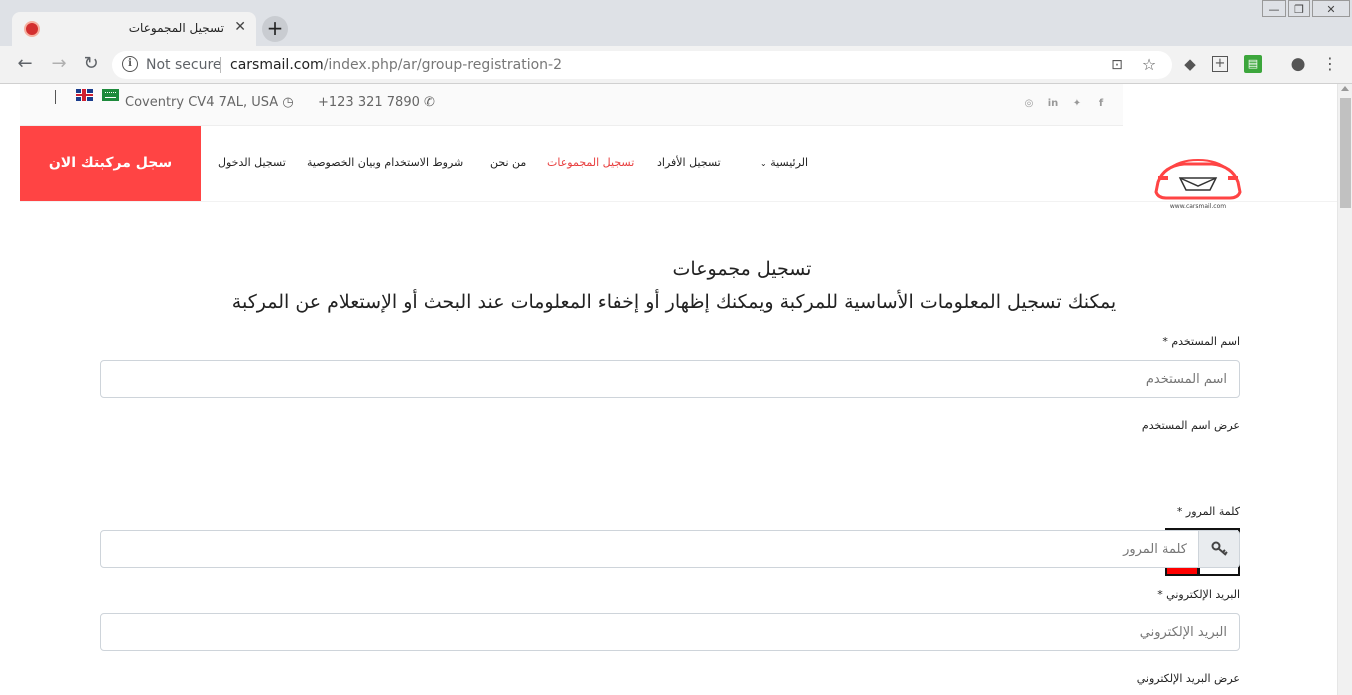  What do you see at coordinates (1053, 103) in the screenshot?
I see `linkedin-icon: in` at bounding box center [1053, 103].